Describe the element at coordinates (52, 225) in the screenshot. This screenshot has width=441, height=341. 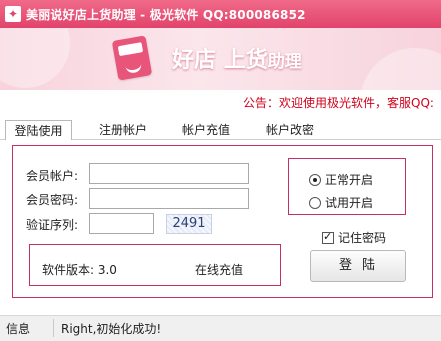
I see `verify-label: 验证序列:` at that location.